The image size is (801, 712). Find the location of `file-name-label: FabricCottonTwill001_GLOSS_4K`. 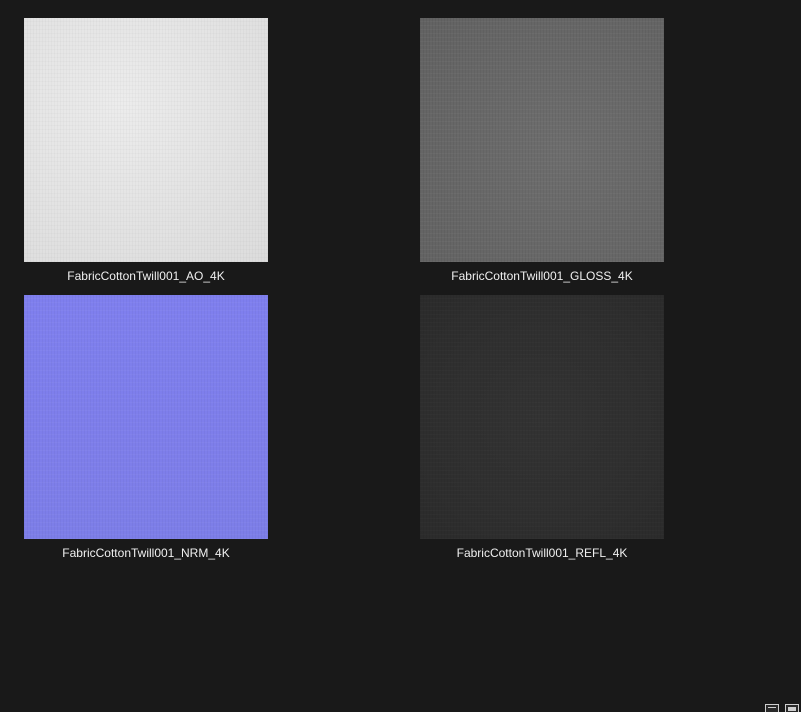

file-name-label: FabricCottonTwill001_GLOSS_4K is located at coordinates (542, 276).